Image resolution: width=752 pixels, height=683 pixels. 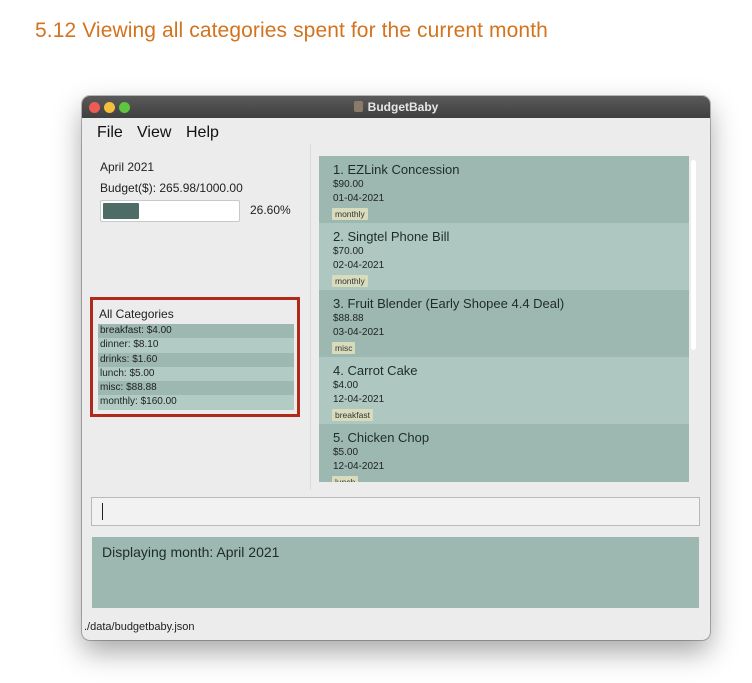 I want to click on expense-amount: $4.00, so click(x=346, y=385).